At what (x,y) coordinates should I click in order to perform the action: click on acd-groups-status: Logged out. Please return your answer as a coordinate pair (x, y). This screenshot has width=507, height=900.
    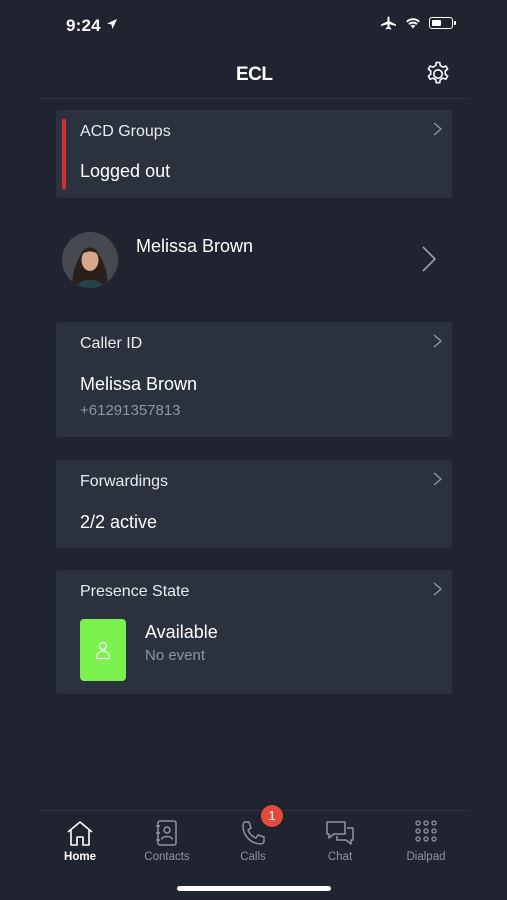
    Looking at the image, I should click on (125, 171).